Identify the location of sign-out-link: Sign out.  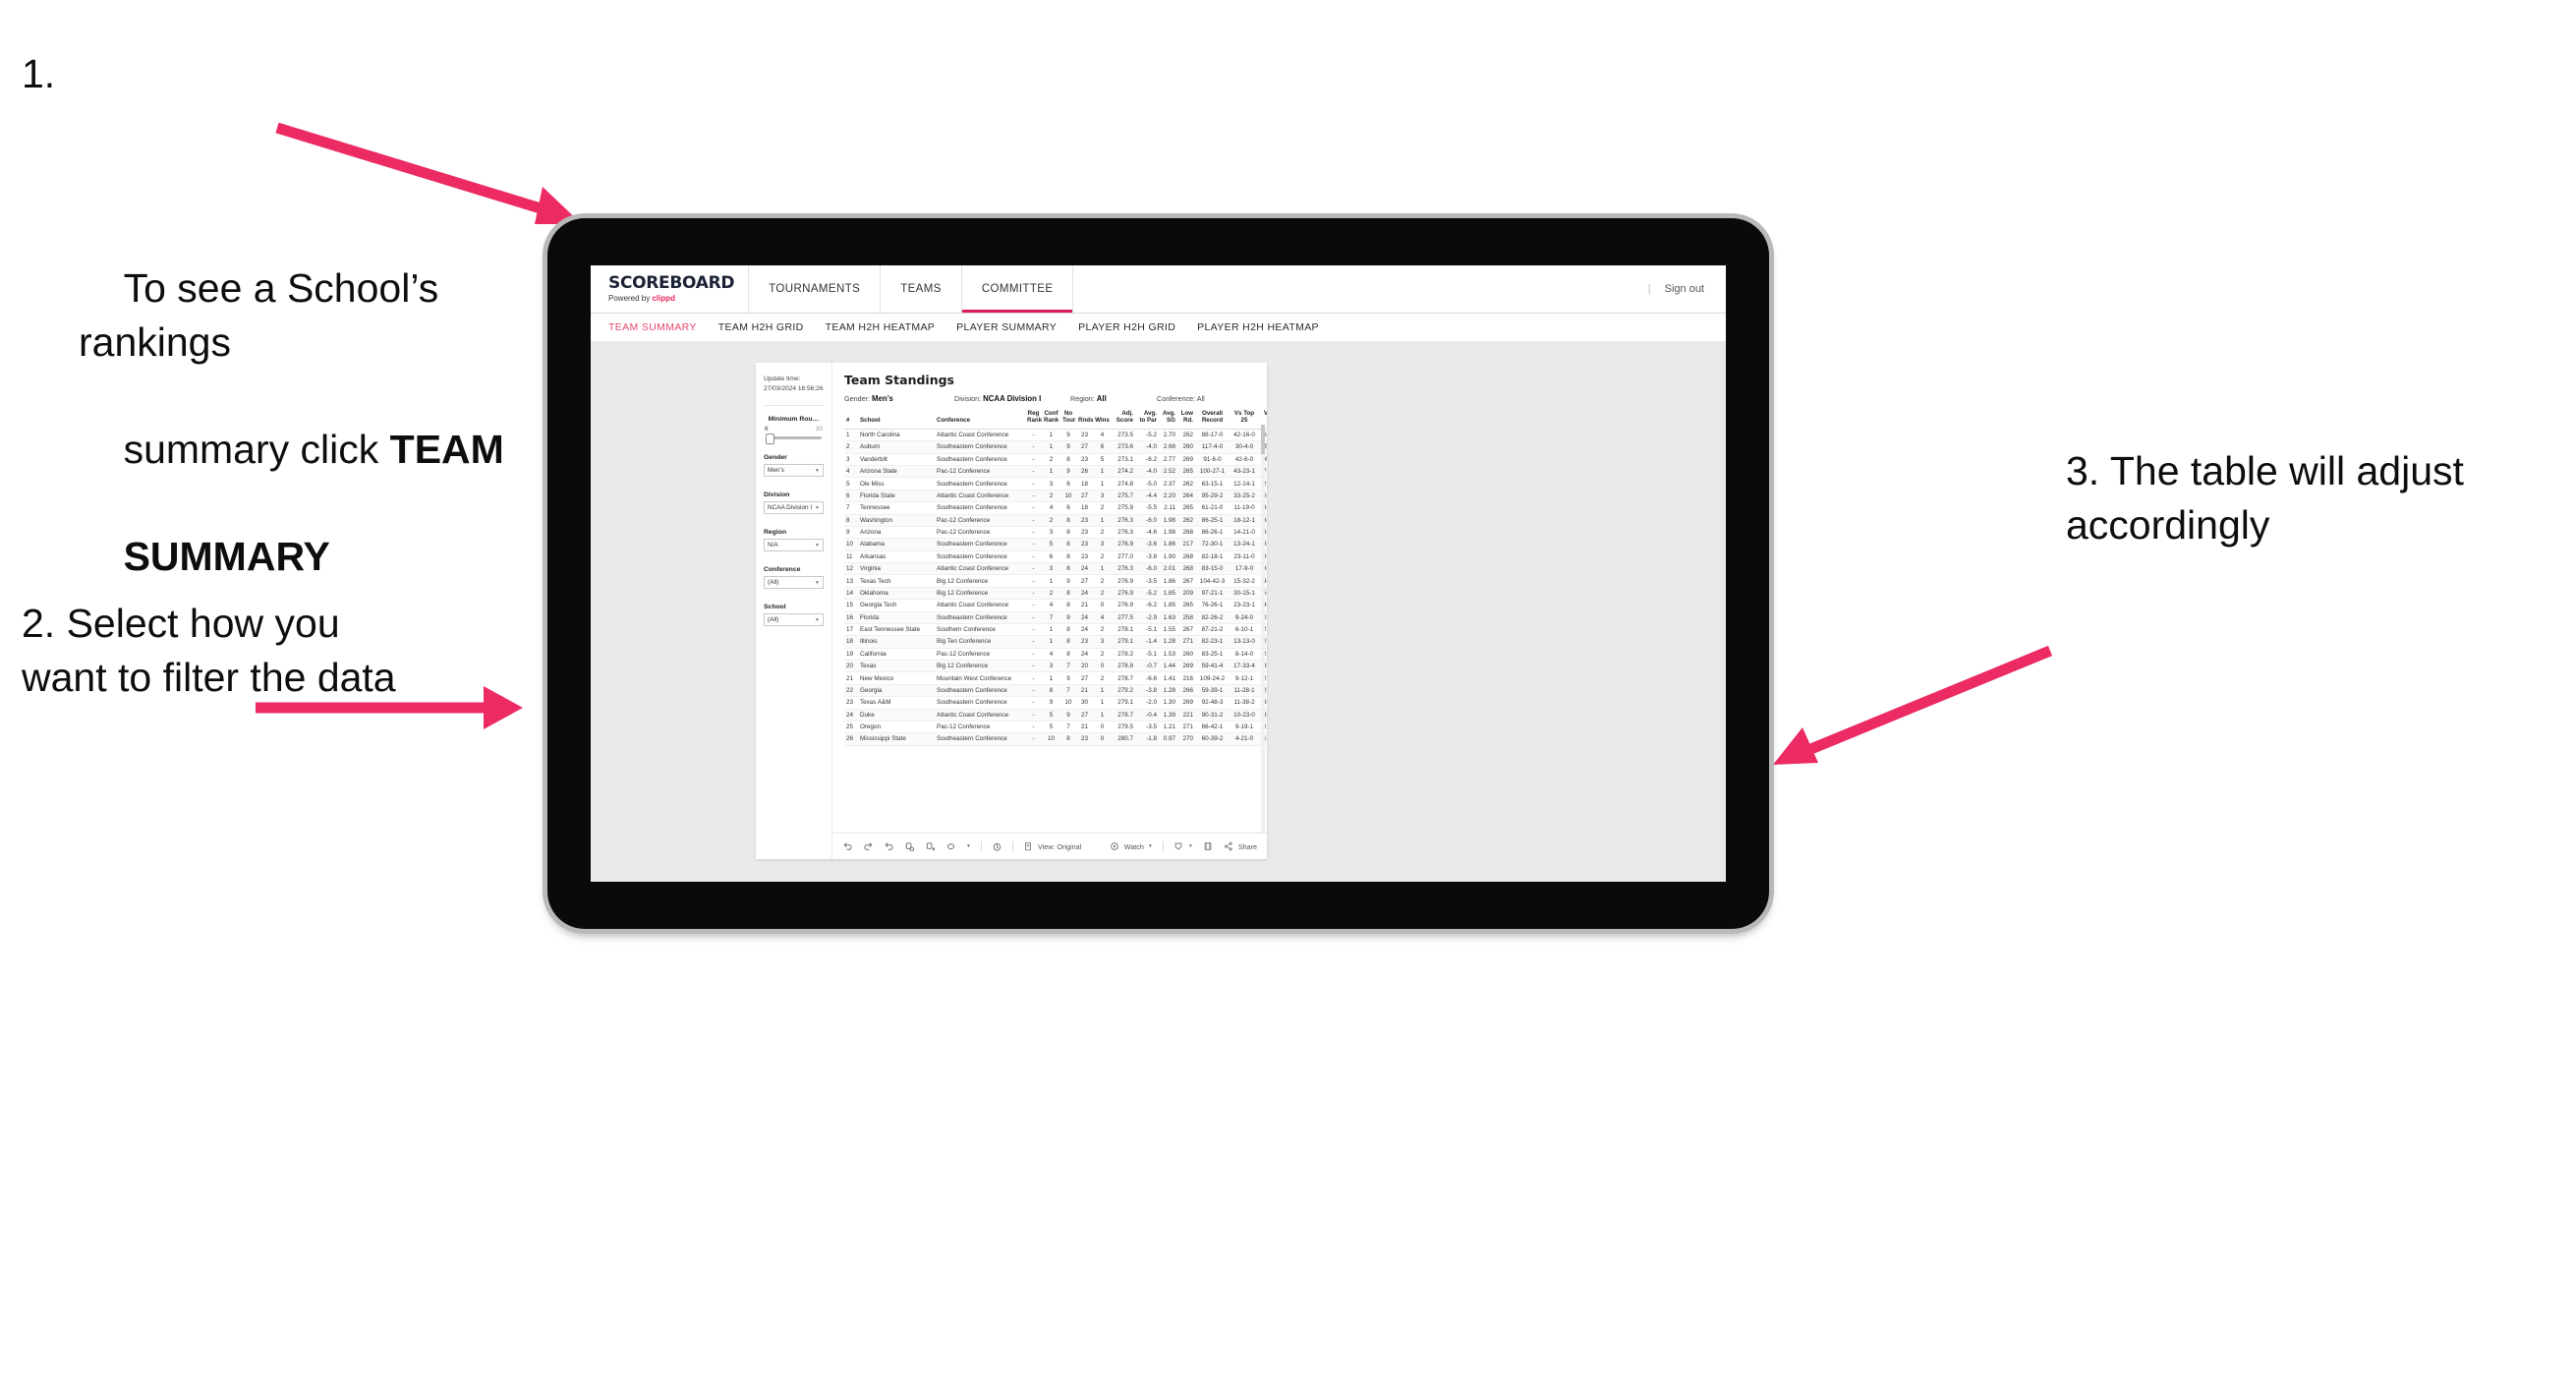
(1685, 289).